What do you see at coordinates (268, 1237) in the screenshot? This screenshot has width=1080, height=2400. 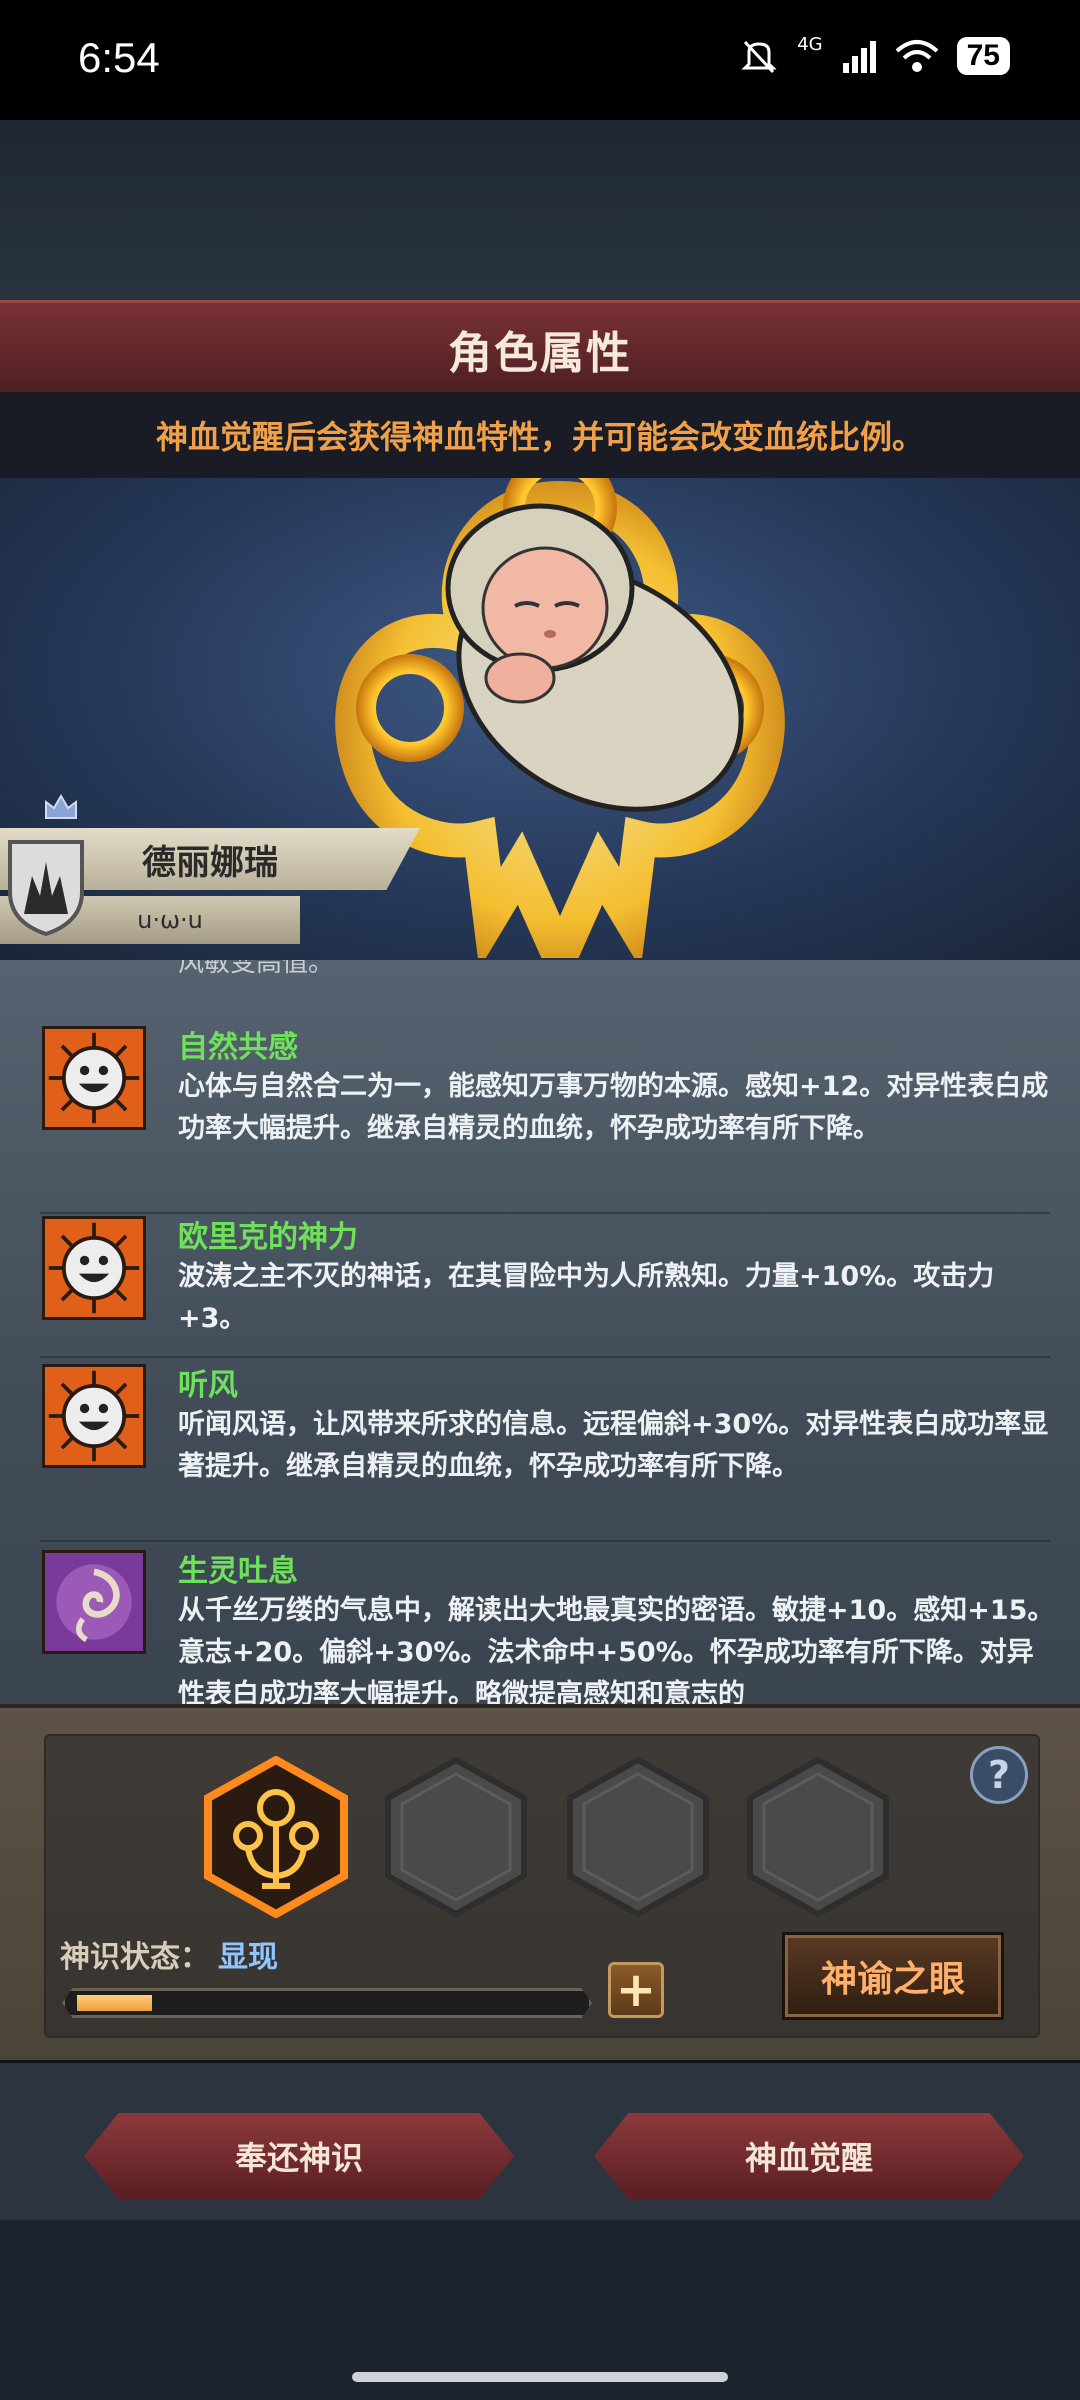 I see `trait-name: 欧里克的神力` at bounding box center [268, 1237].